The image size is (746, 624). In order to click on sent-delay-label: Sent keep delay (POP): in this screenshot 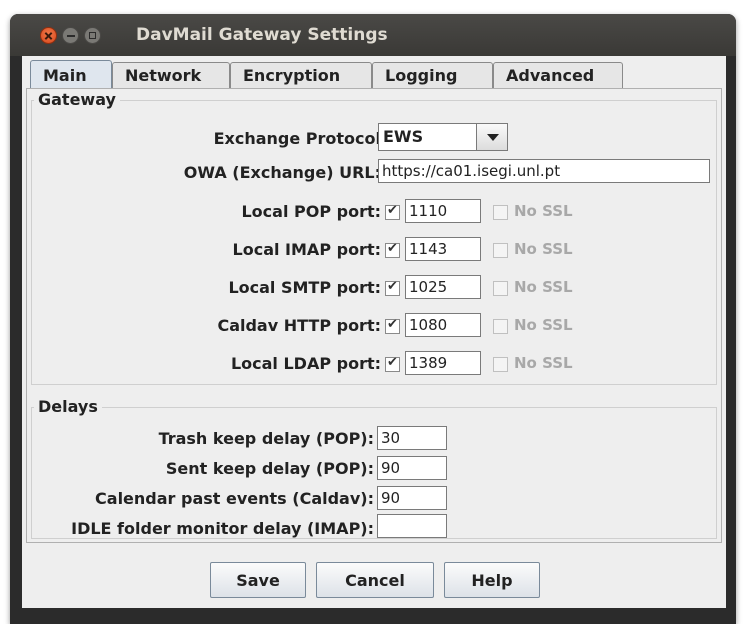, I will do `click(269, 468)`.